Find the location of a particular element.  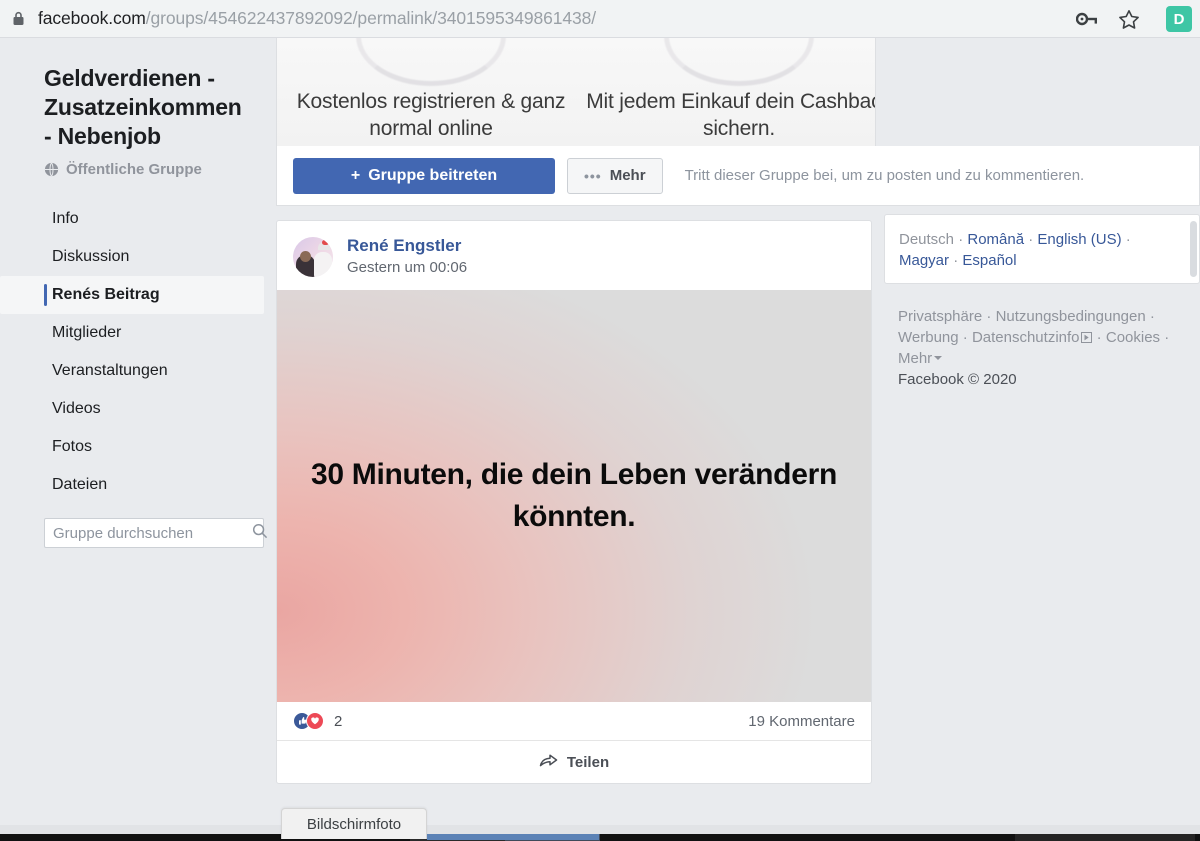

post-actions: Teilen is located at coordinates (574, 762).